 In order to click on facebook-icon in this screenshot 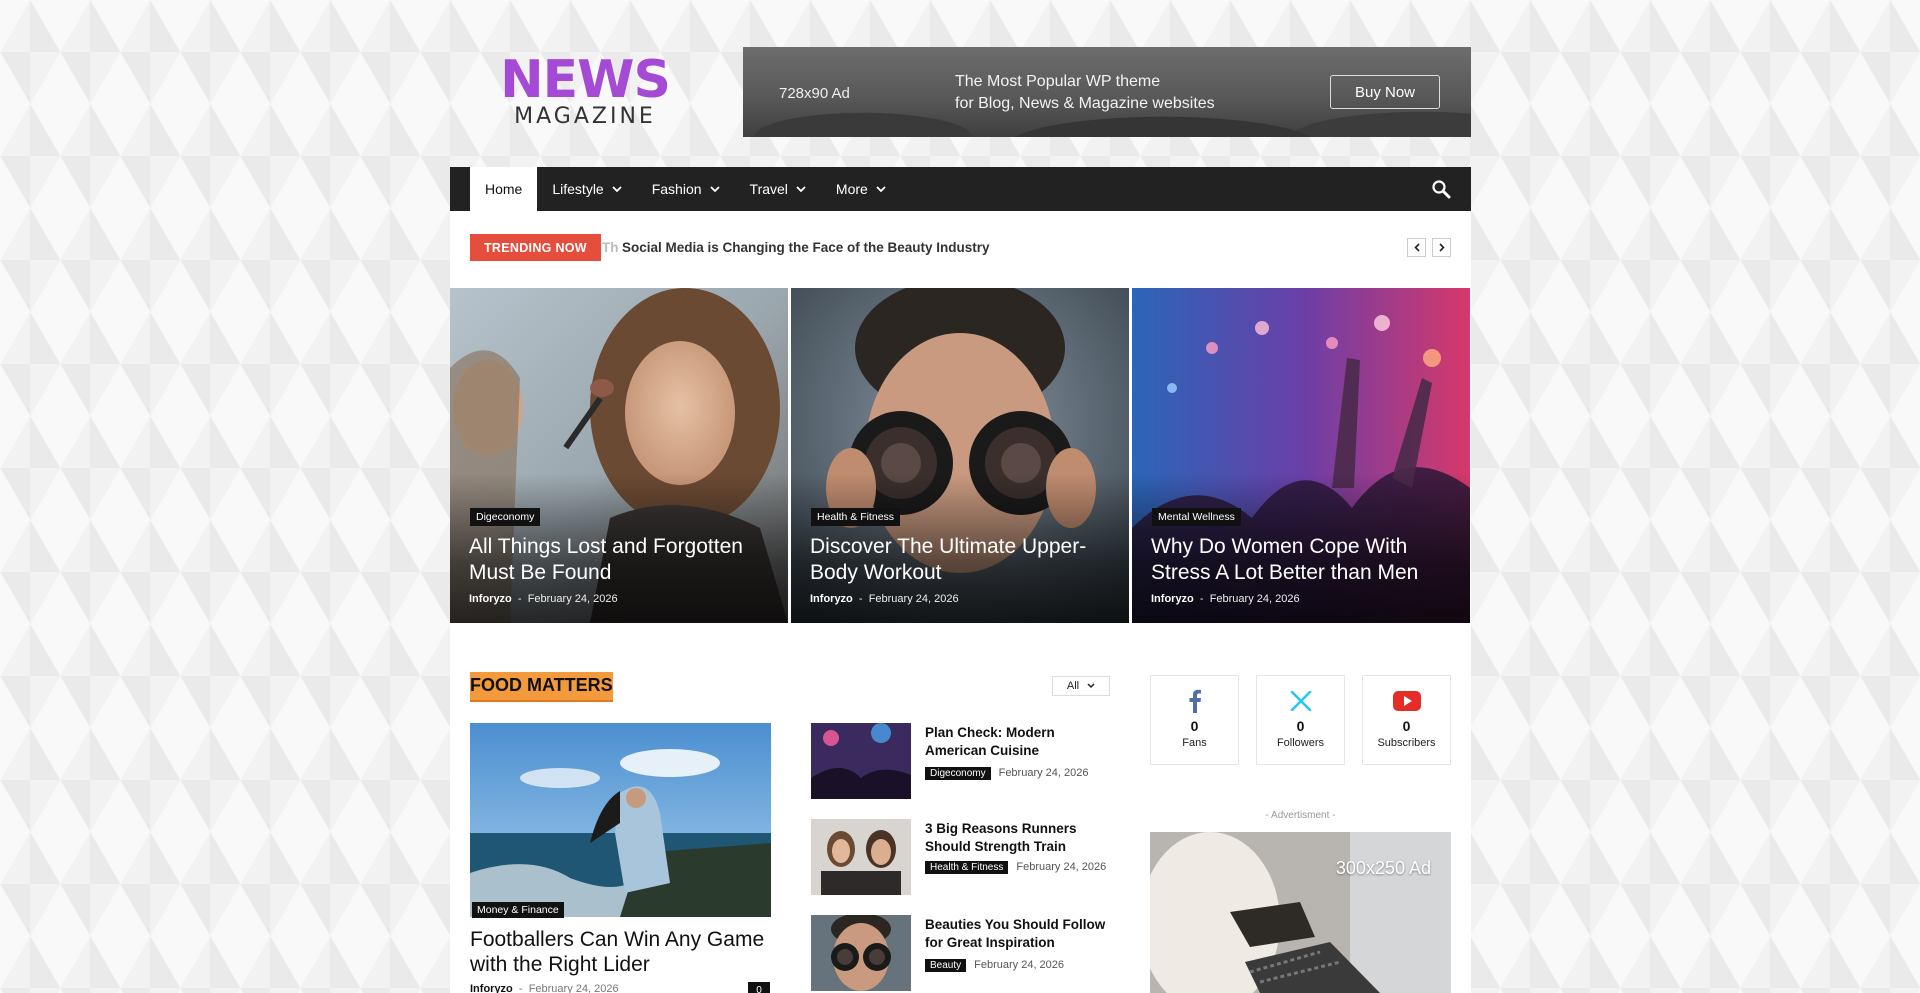, I will do `click(1195, 701)`.